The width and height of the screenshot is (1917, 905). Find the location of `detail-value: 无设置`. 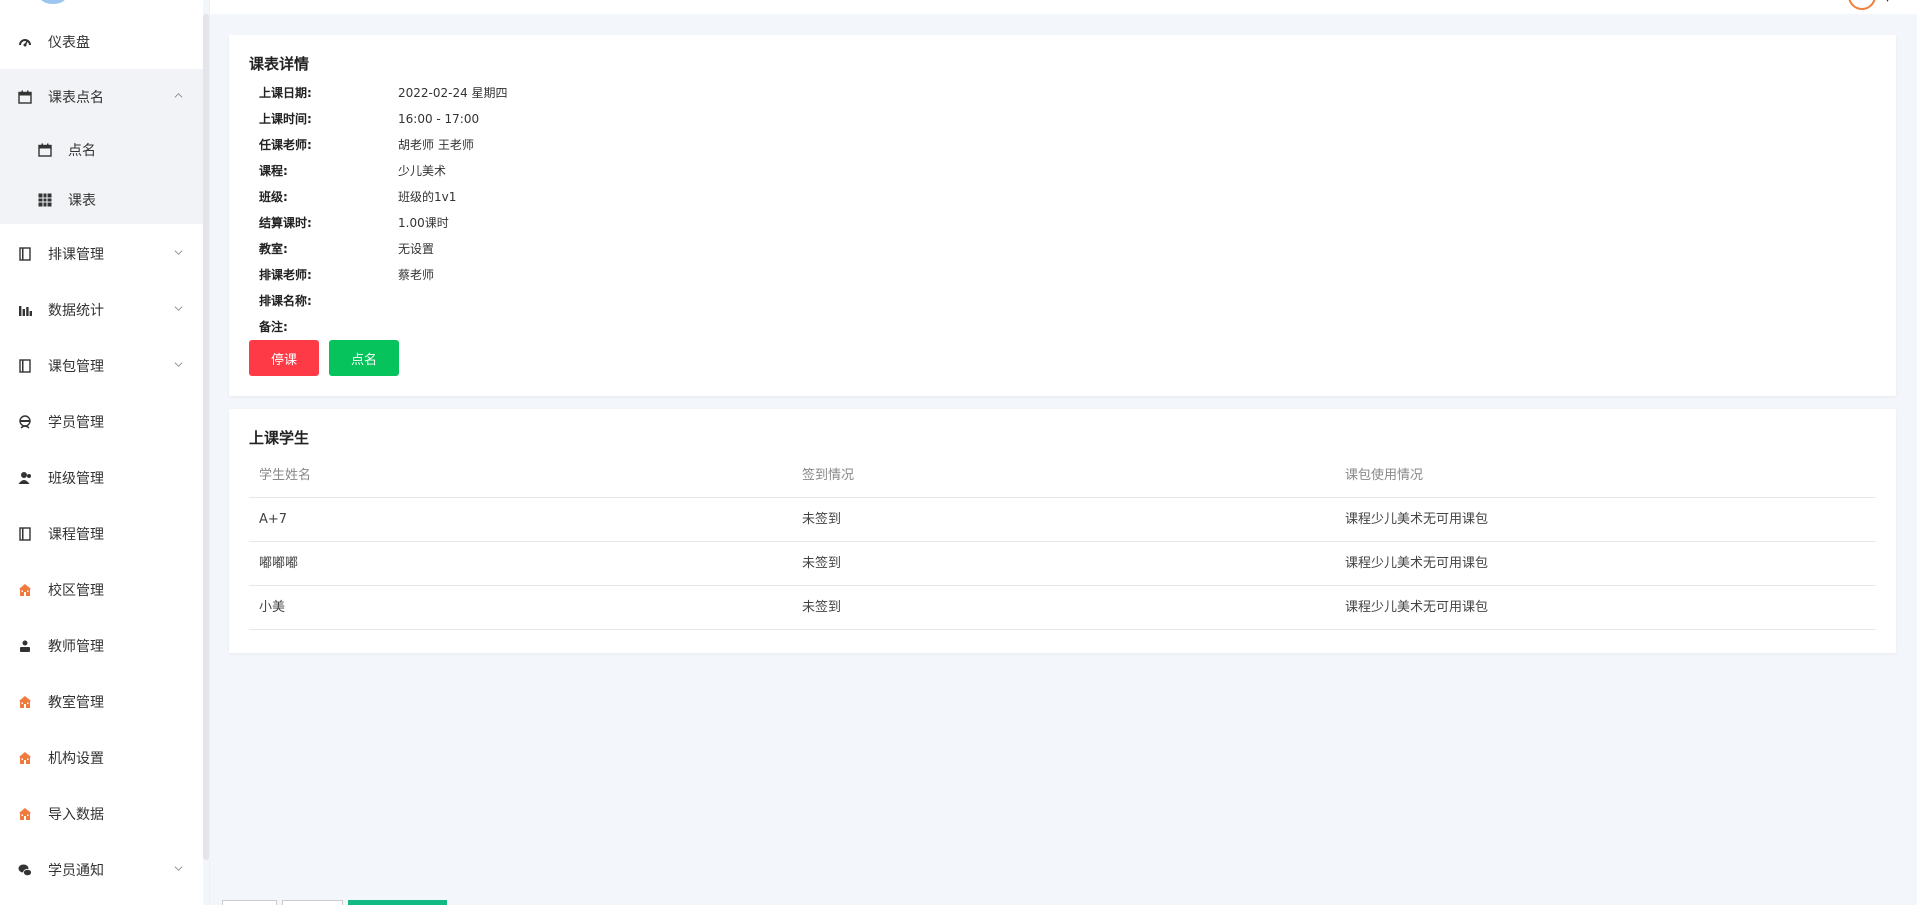

detail-value: 无设置 is located at coordinates (416, 249).